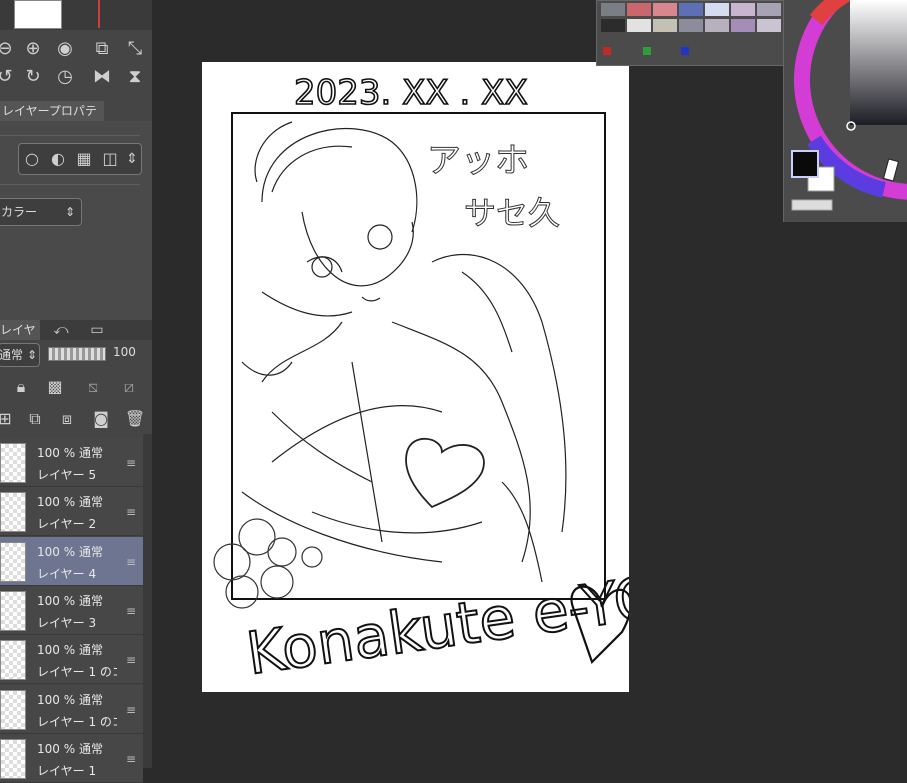 Image resolution: width=907 pixels, height=783 pixels. Describe the element at coordinates (35, 419) in the screenshot. I see `copy-layer-icon: ⧉` at that location.